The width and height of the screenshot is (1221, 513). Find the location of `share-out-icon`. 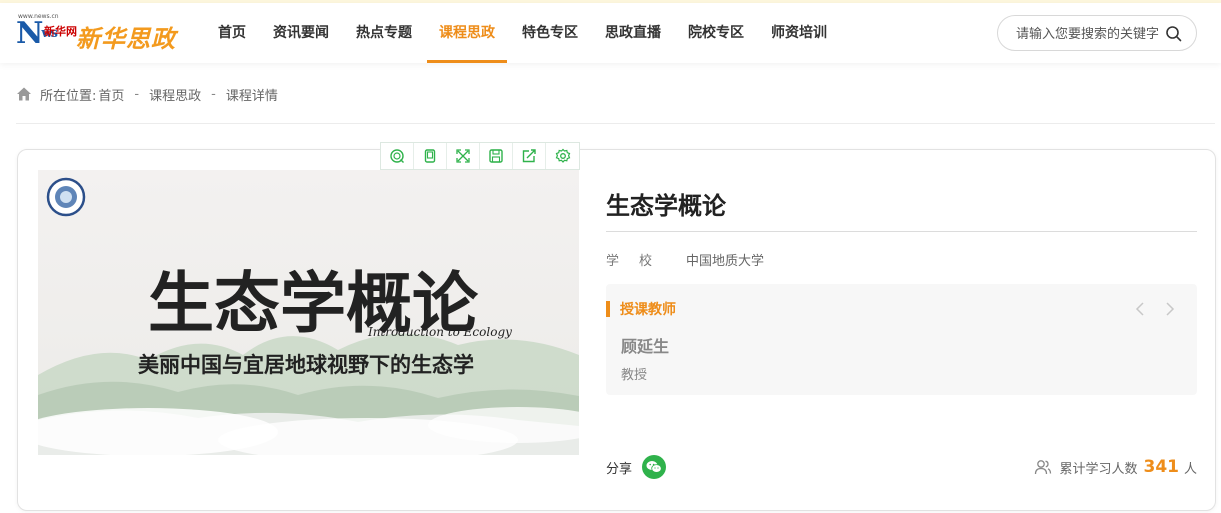

share-out-icon is located at coordinates (529, 156).